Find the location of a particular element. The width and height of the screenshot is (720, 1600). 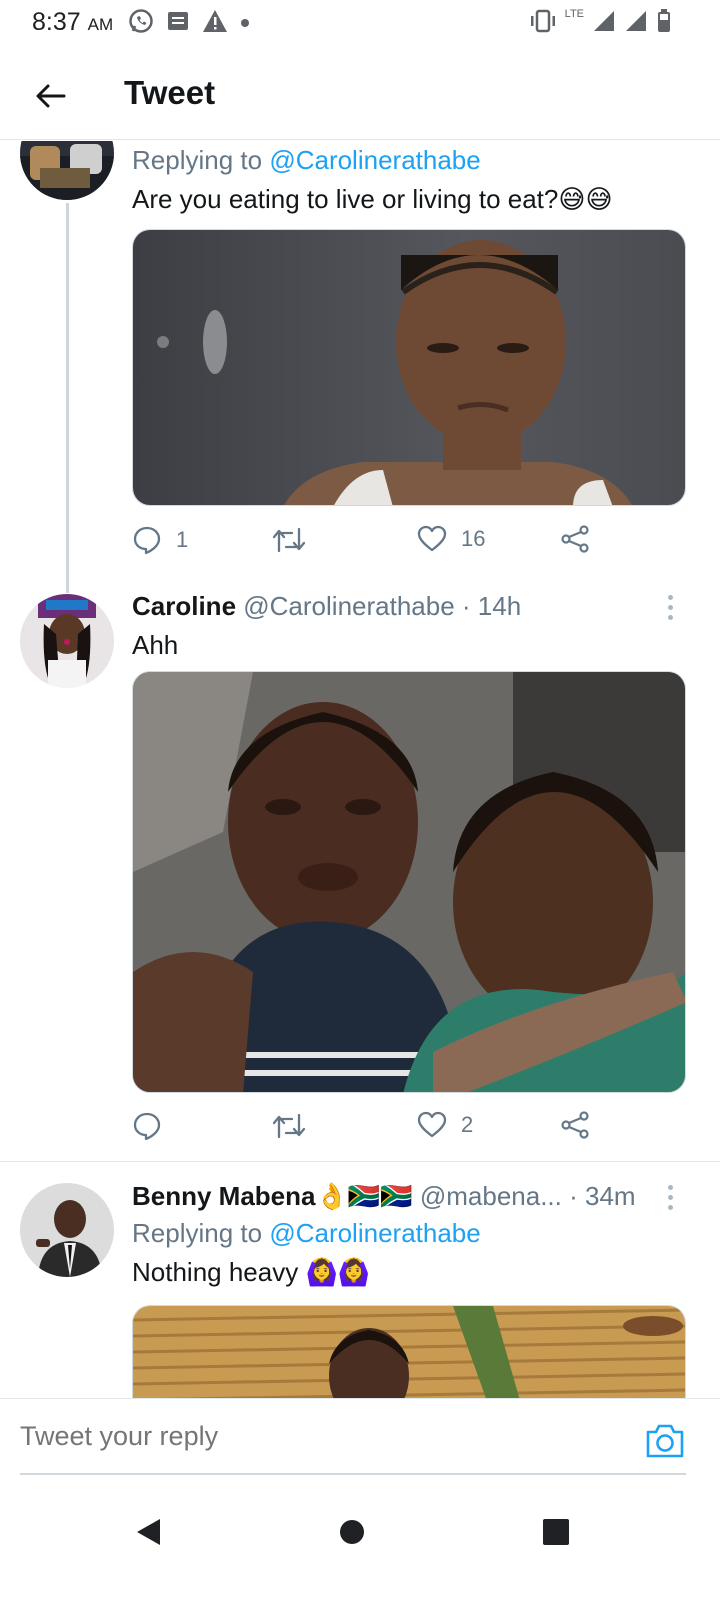

whatsapp-icon is located at coordinates (141, 23).